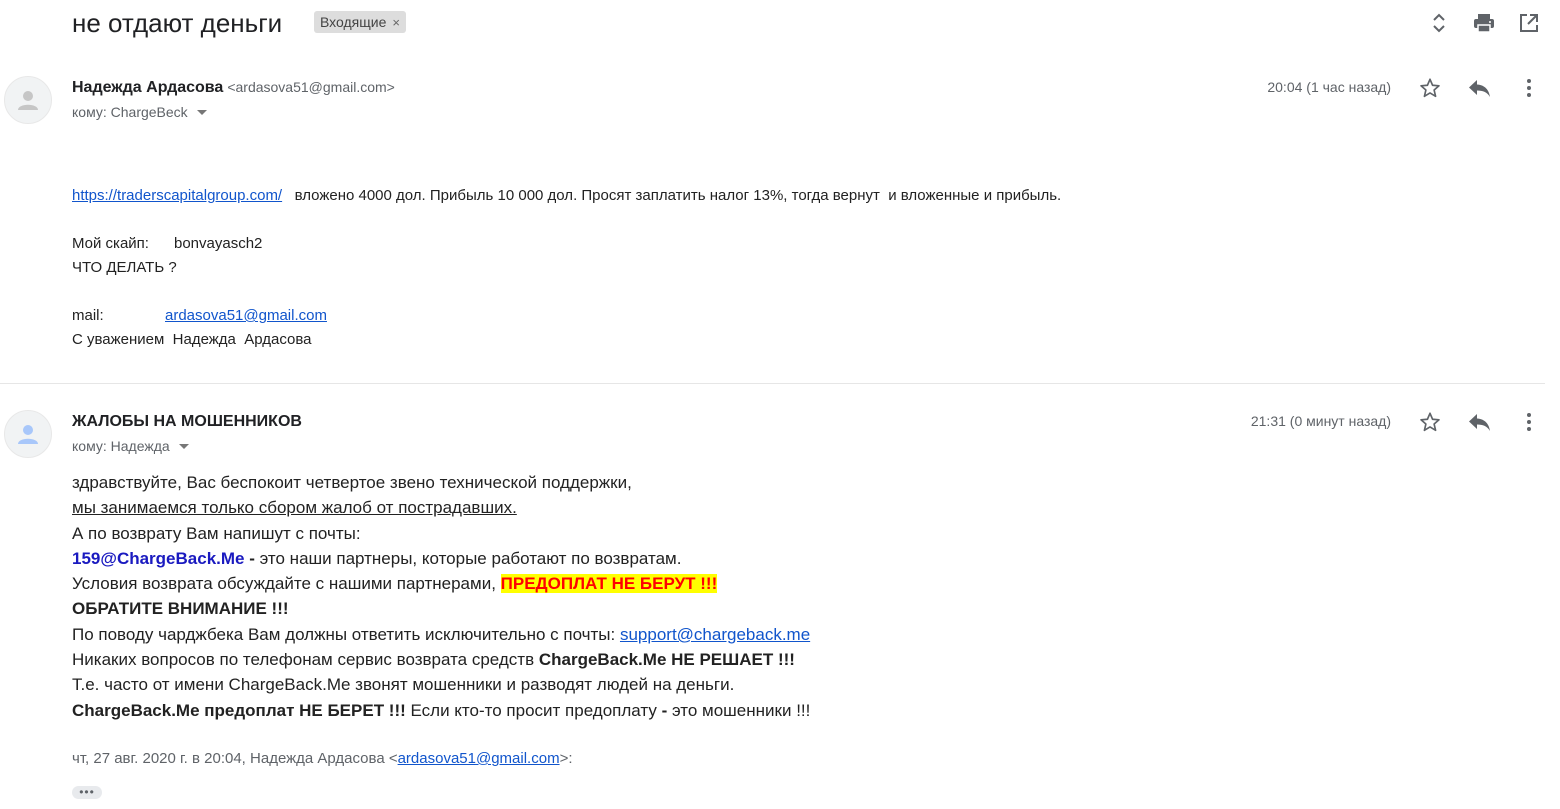 This screenshot has width=1560, height=809. Describe the element at coordinates (1320, 421) in the screenshot. I see `message-time: 21:31 (0 минут назад)` at that location.